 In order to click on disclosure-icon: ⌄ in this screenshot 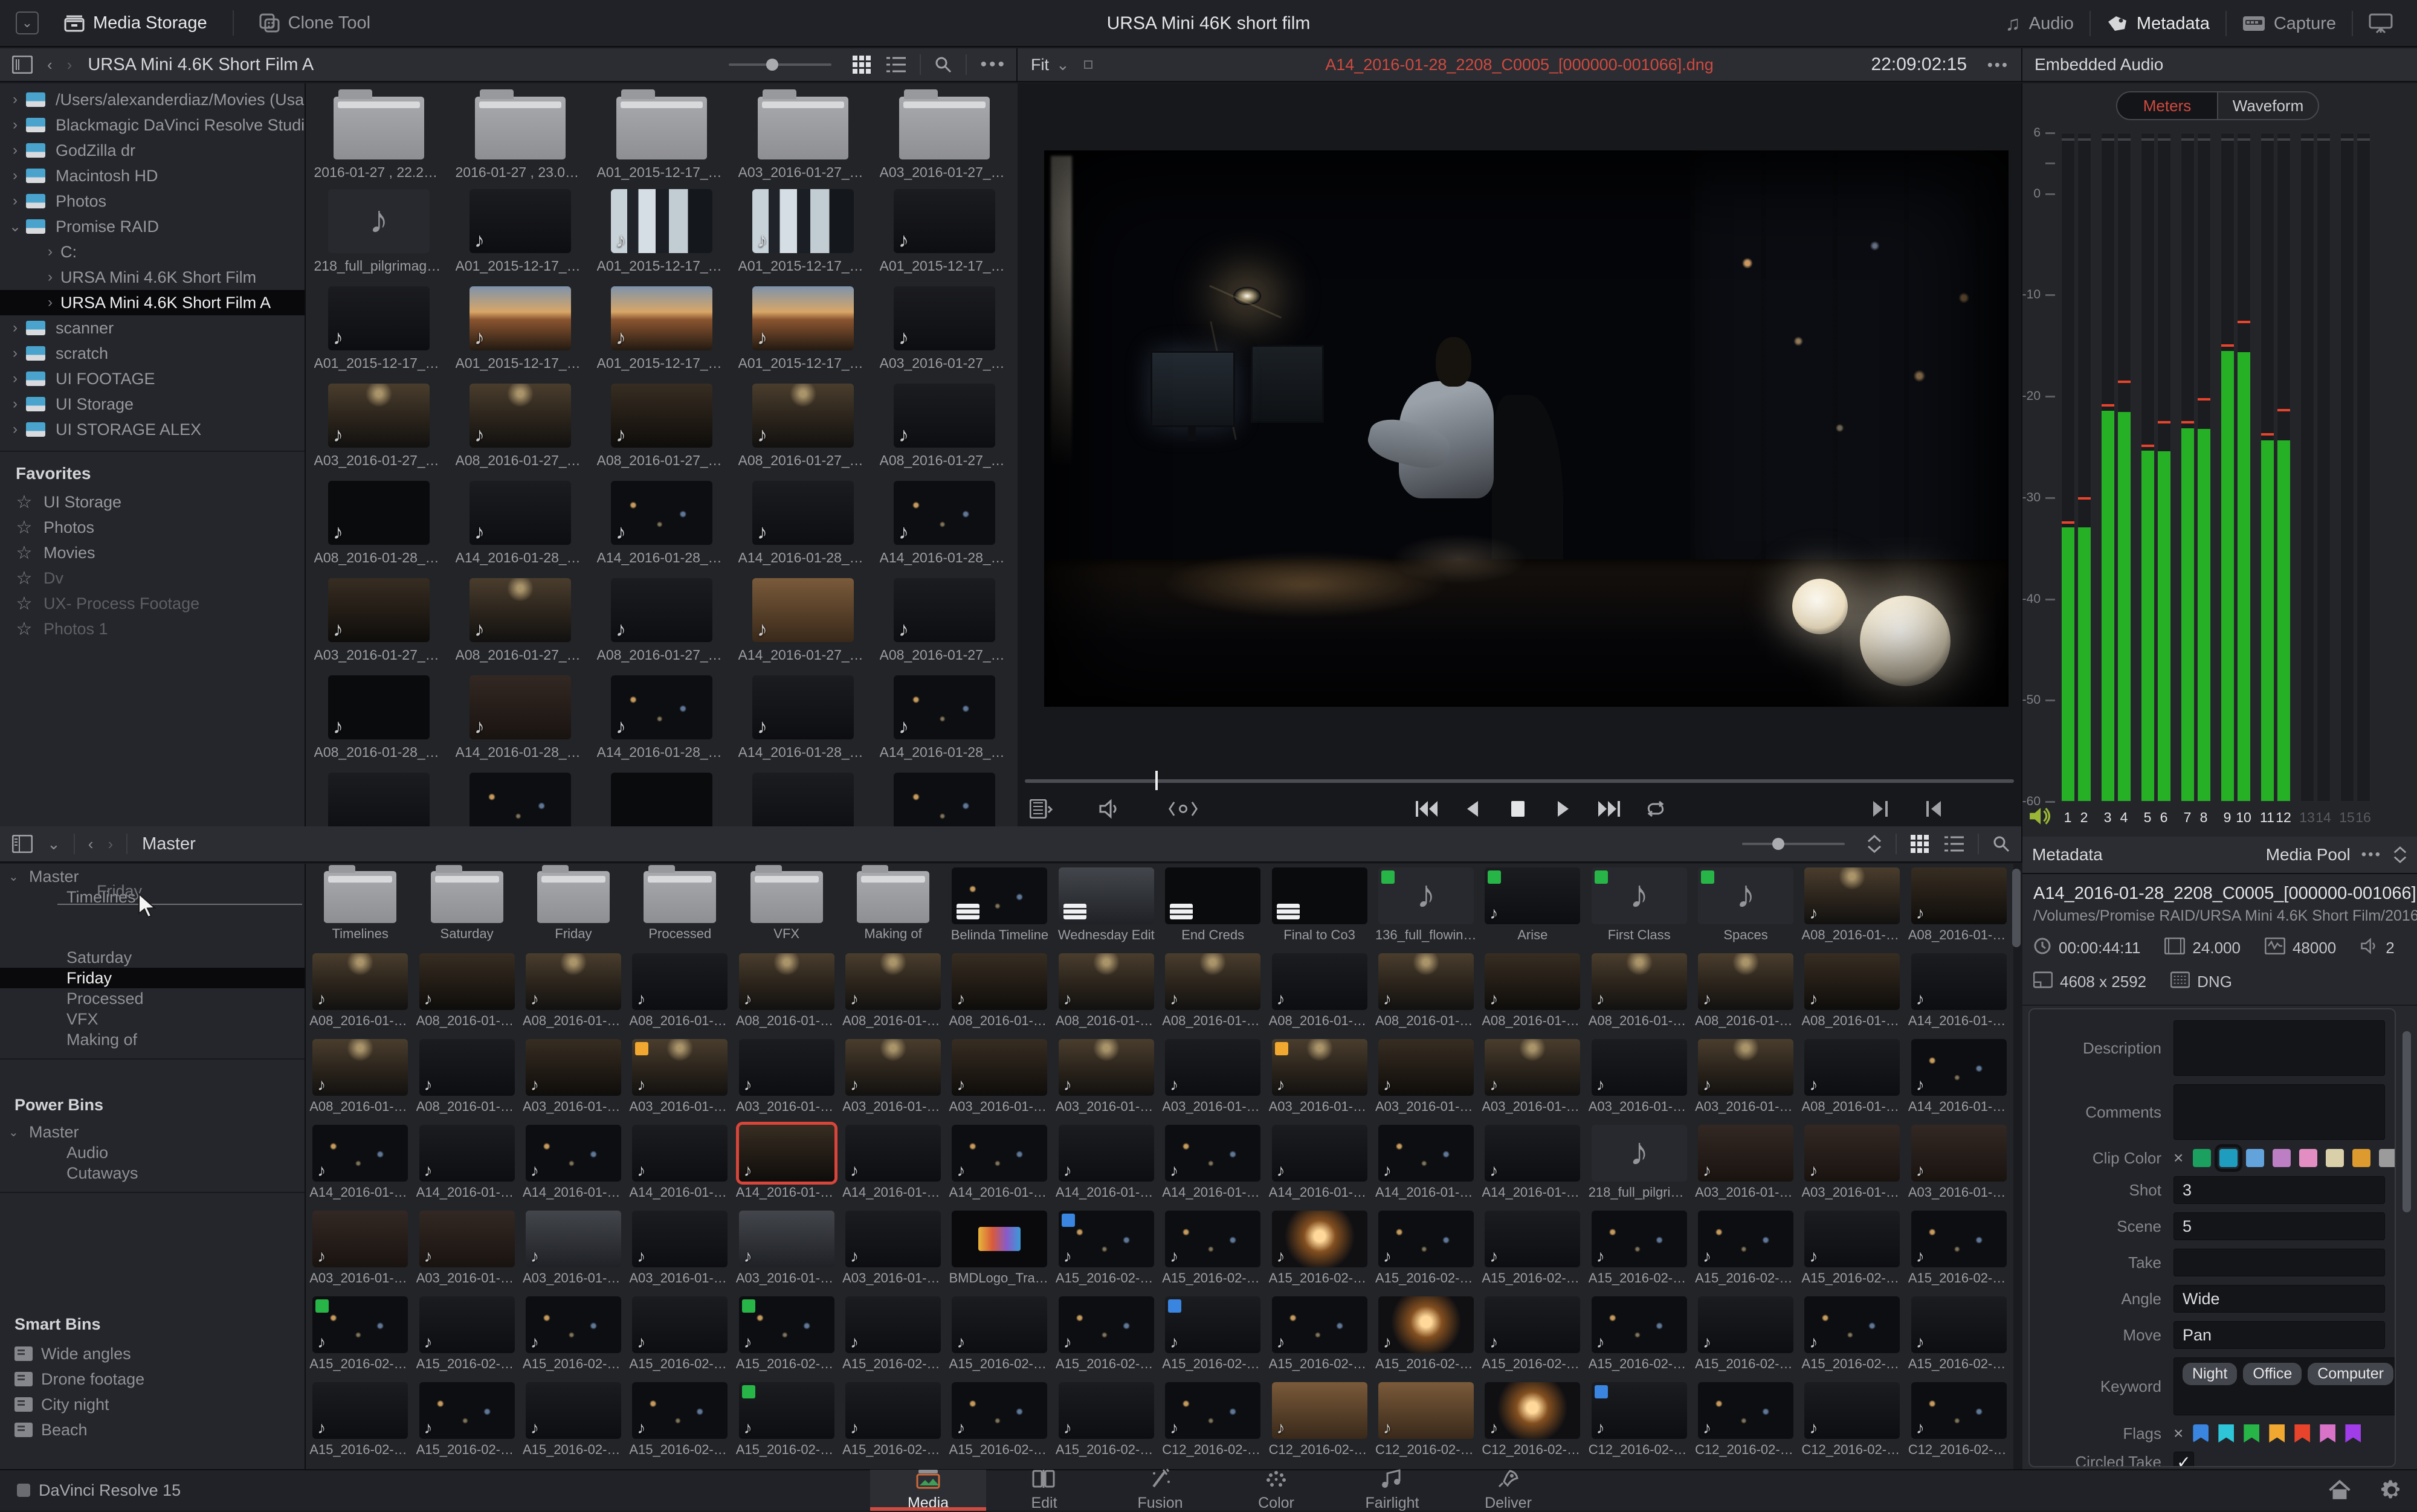, I will do `click(15, 227)`.